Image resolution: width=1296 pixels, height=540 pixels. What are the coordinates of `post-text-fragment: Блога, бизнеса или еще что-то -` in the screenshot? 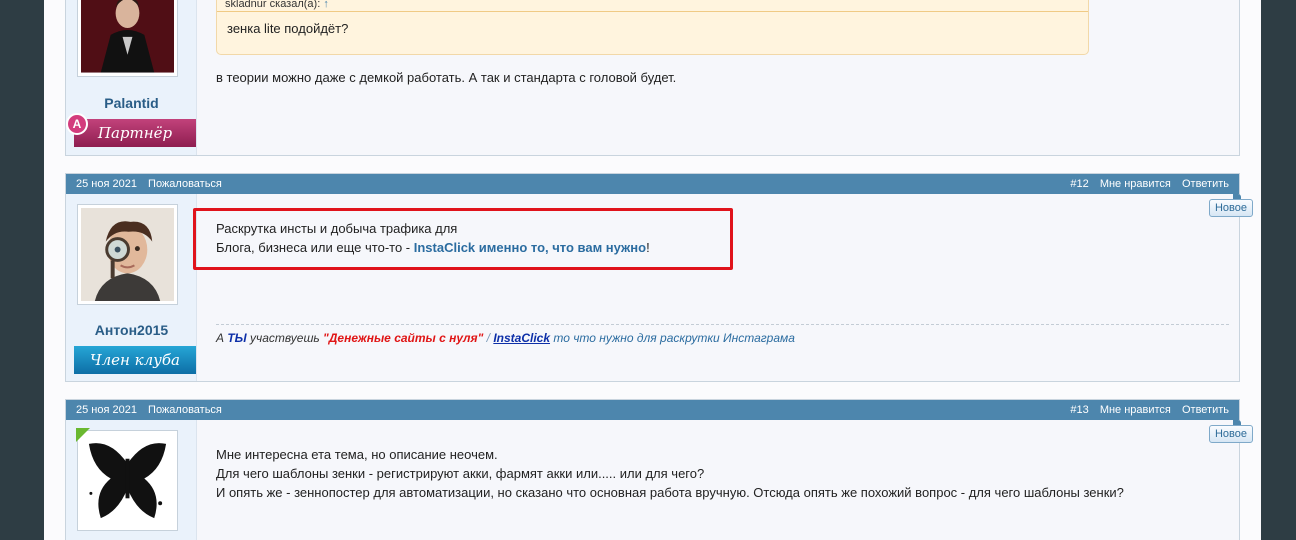 It's located at (315, 247).